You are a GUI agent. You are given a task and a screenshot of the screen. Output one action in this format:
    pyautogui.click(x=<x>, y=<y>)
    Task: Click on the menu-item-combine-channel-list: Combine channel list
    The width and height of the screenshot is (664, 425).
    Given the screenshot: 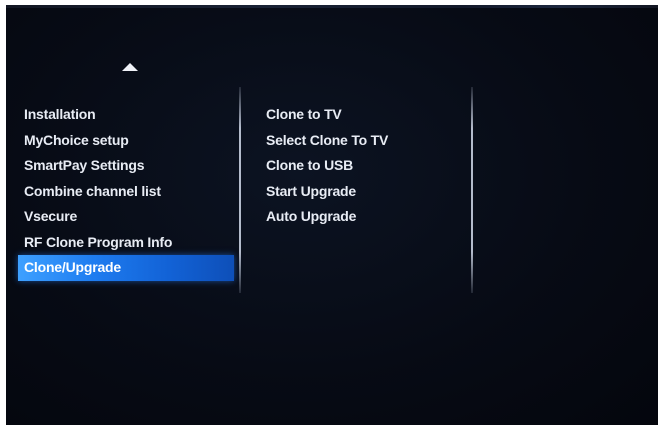 What is the action you would take?
    pyautogui.click(x=126, y=192)
    